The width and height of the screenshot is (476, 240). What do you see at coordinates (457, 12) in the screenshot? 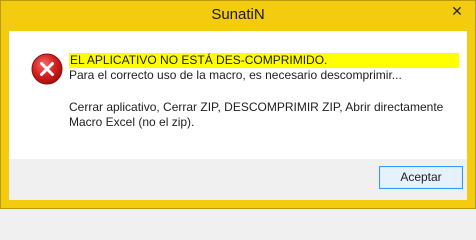
I see `close-button: ✕` at bounding box center [457, 12].